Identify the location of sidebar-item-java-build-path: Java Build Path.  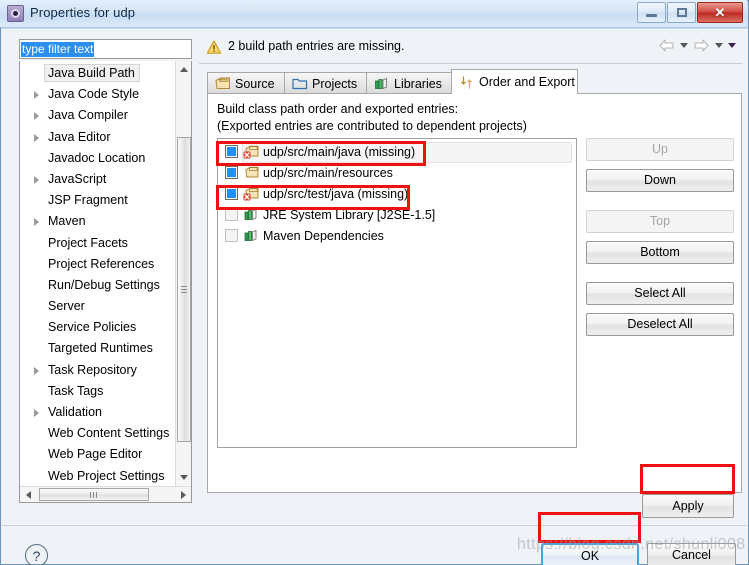
(97, 73).